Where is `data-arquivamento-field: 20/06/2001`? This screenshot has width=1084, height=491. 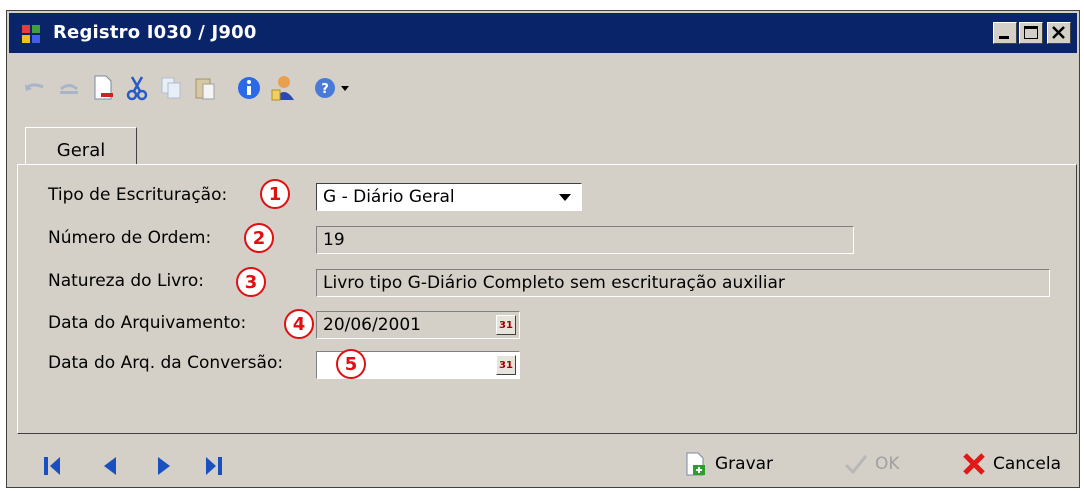
data-arquivamento-field: 20/06/2001 is located at coordinates (418, 325).